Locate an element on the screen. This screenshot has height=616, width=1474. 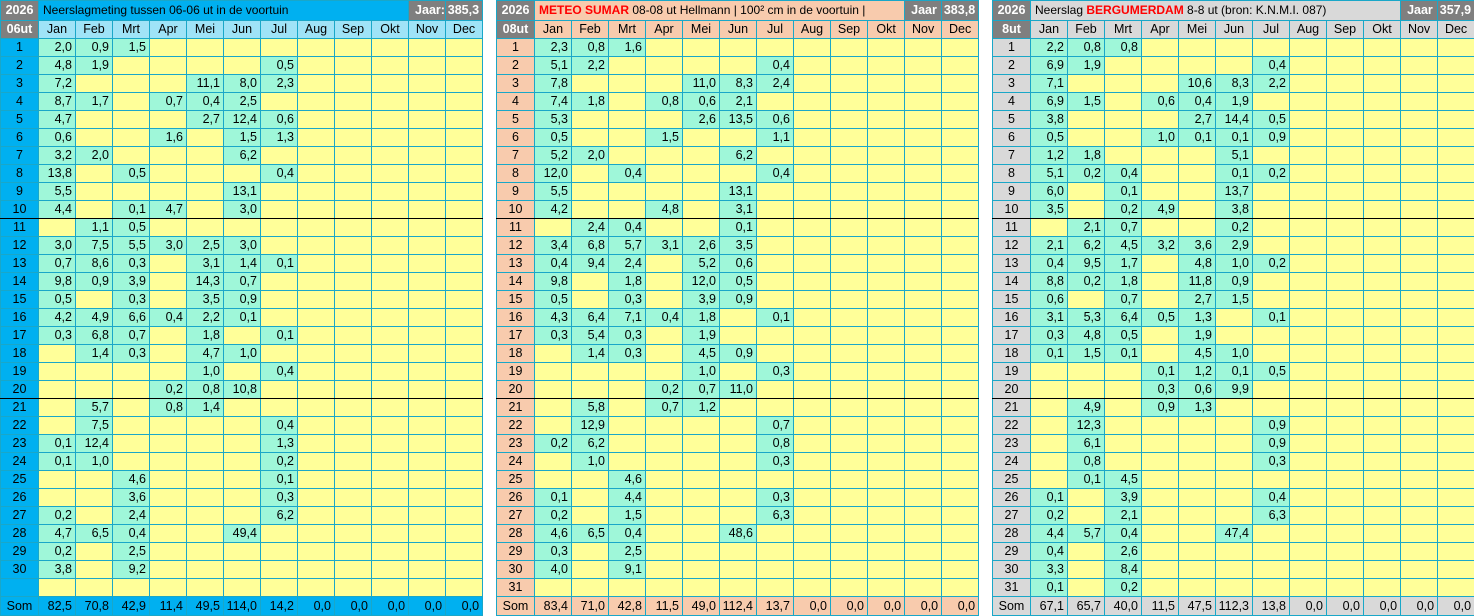
rain-cell: 0,9 is located at coordinates (242, 300).